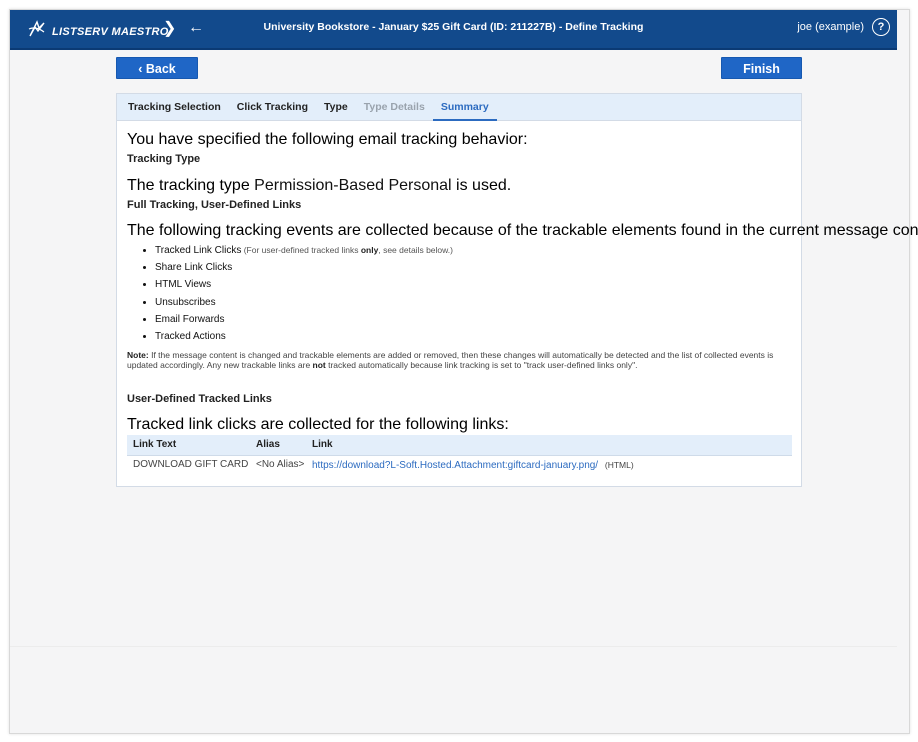  I want to click on tab-click-tracking: Click Tracking, so click(272, 107).